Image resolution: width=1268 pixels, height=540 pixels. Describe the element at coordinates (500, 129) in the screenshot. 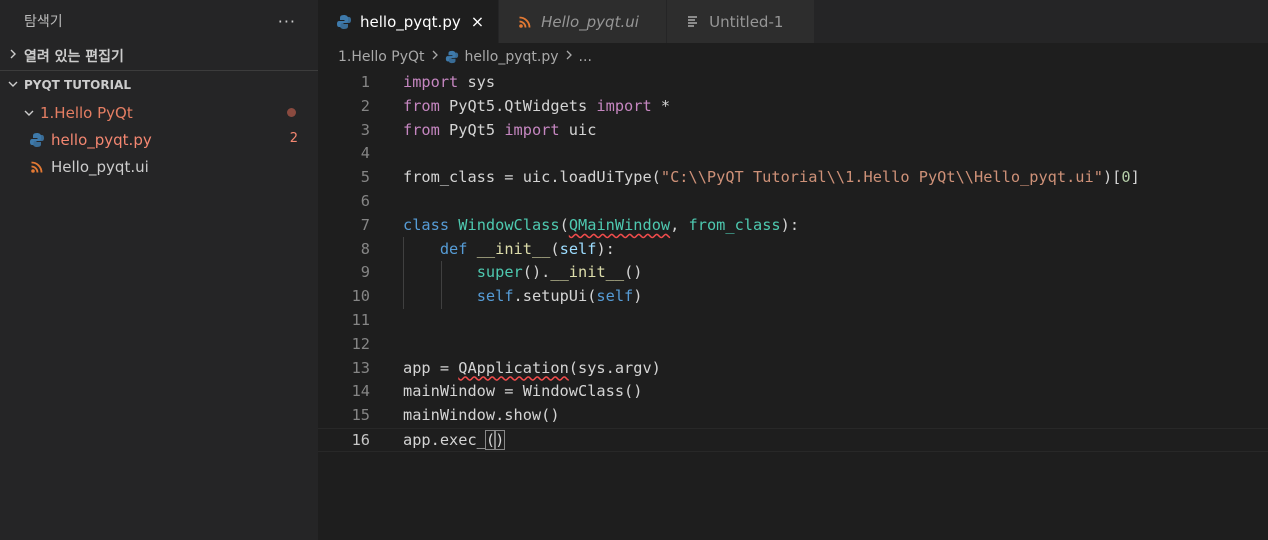

I see `code-text: from PyQt5 import uic` at that location.